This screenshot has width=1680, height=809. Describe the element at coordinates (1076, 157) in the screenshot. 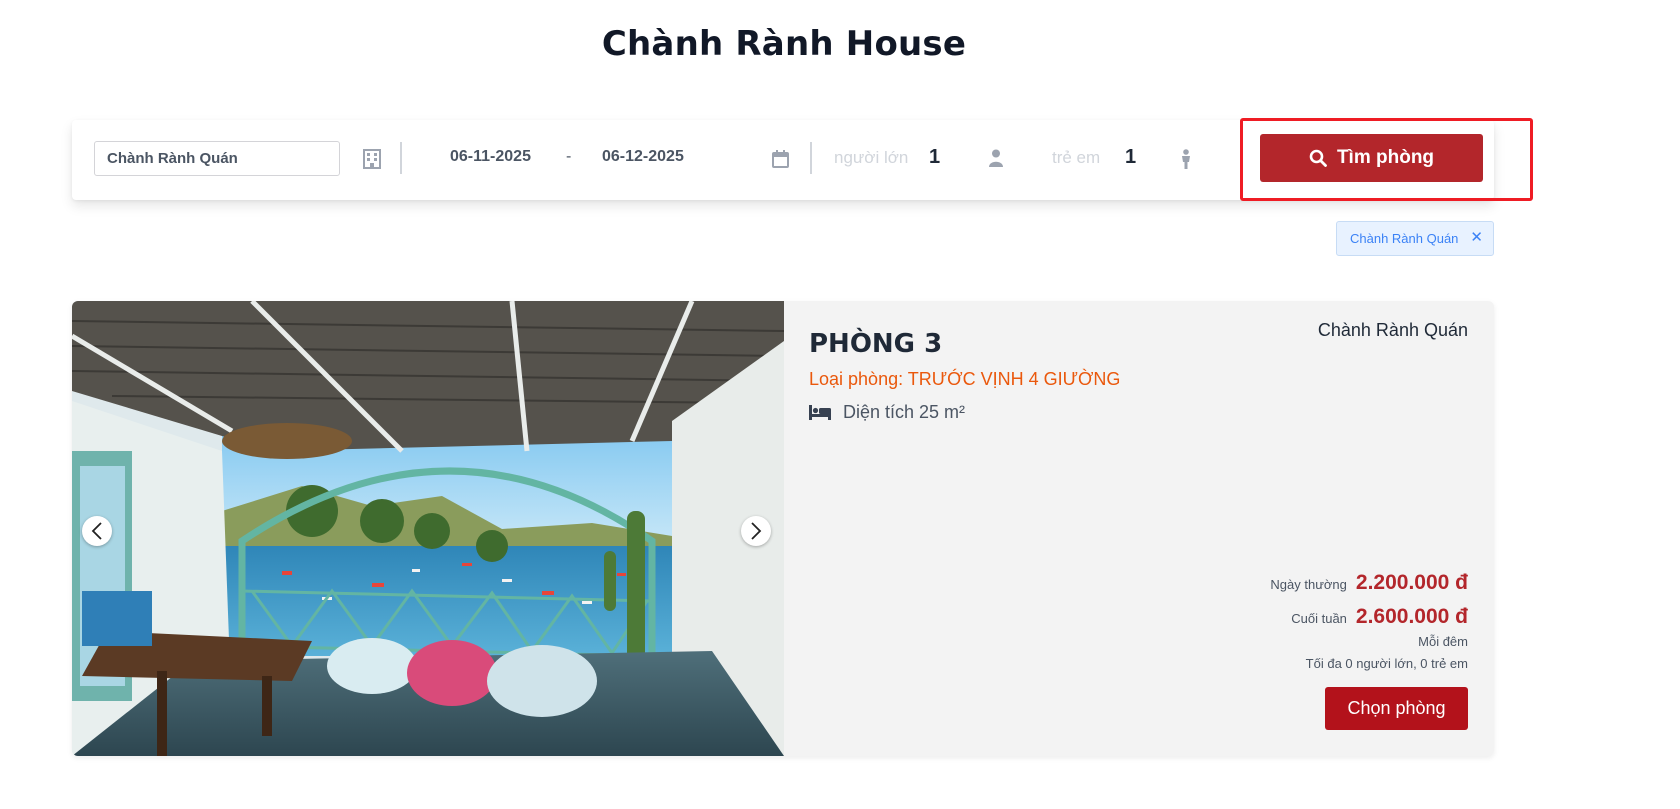

I see `children-label: trẻ em` at that location.